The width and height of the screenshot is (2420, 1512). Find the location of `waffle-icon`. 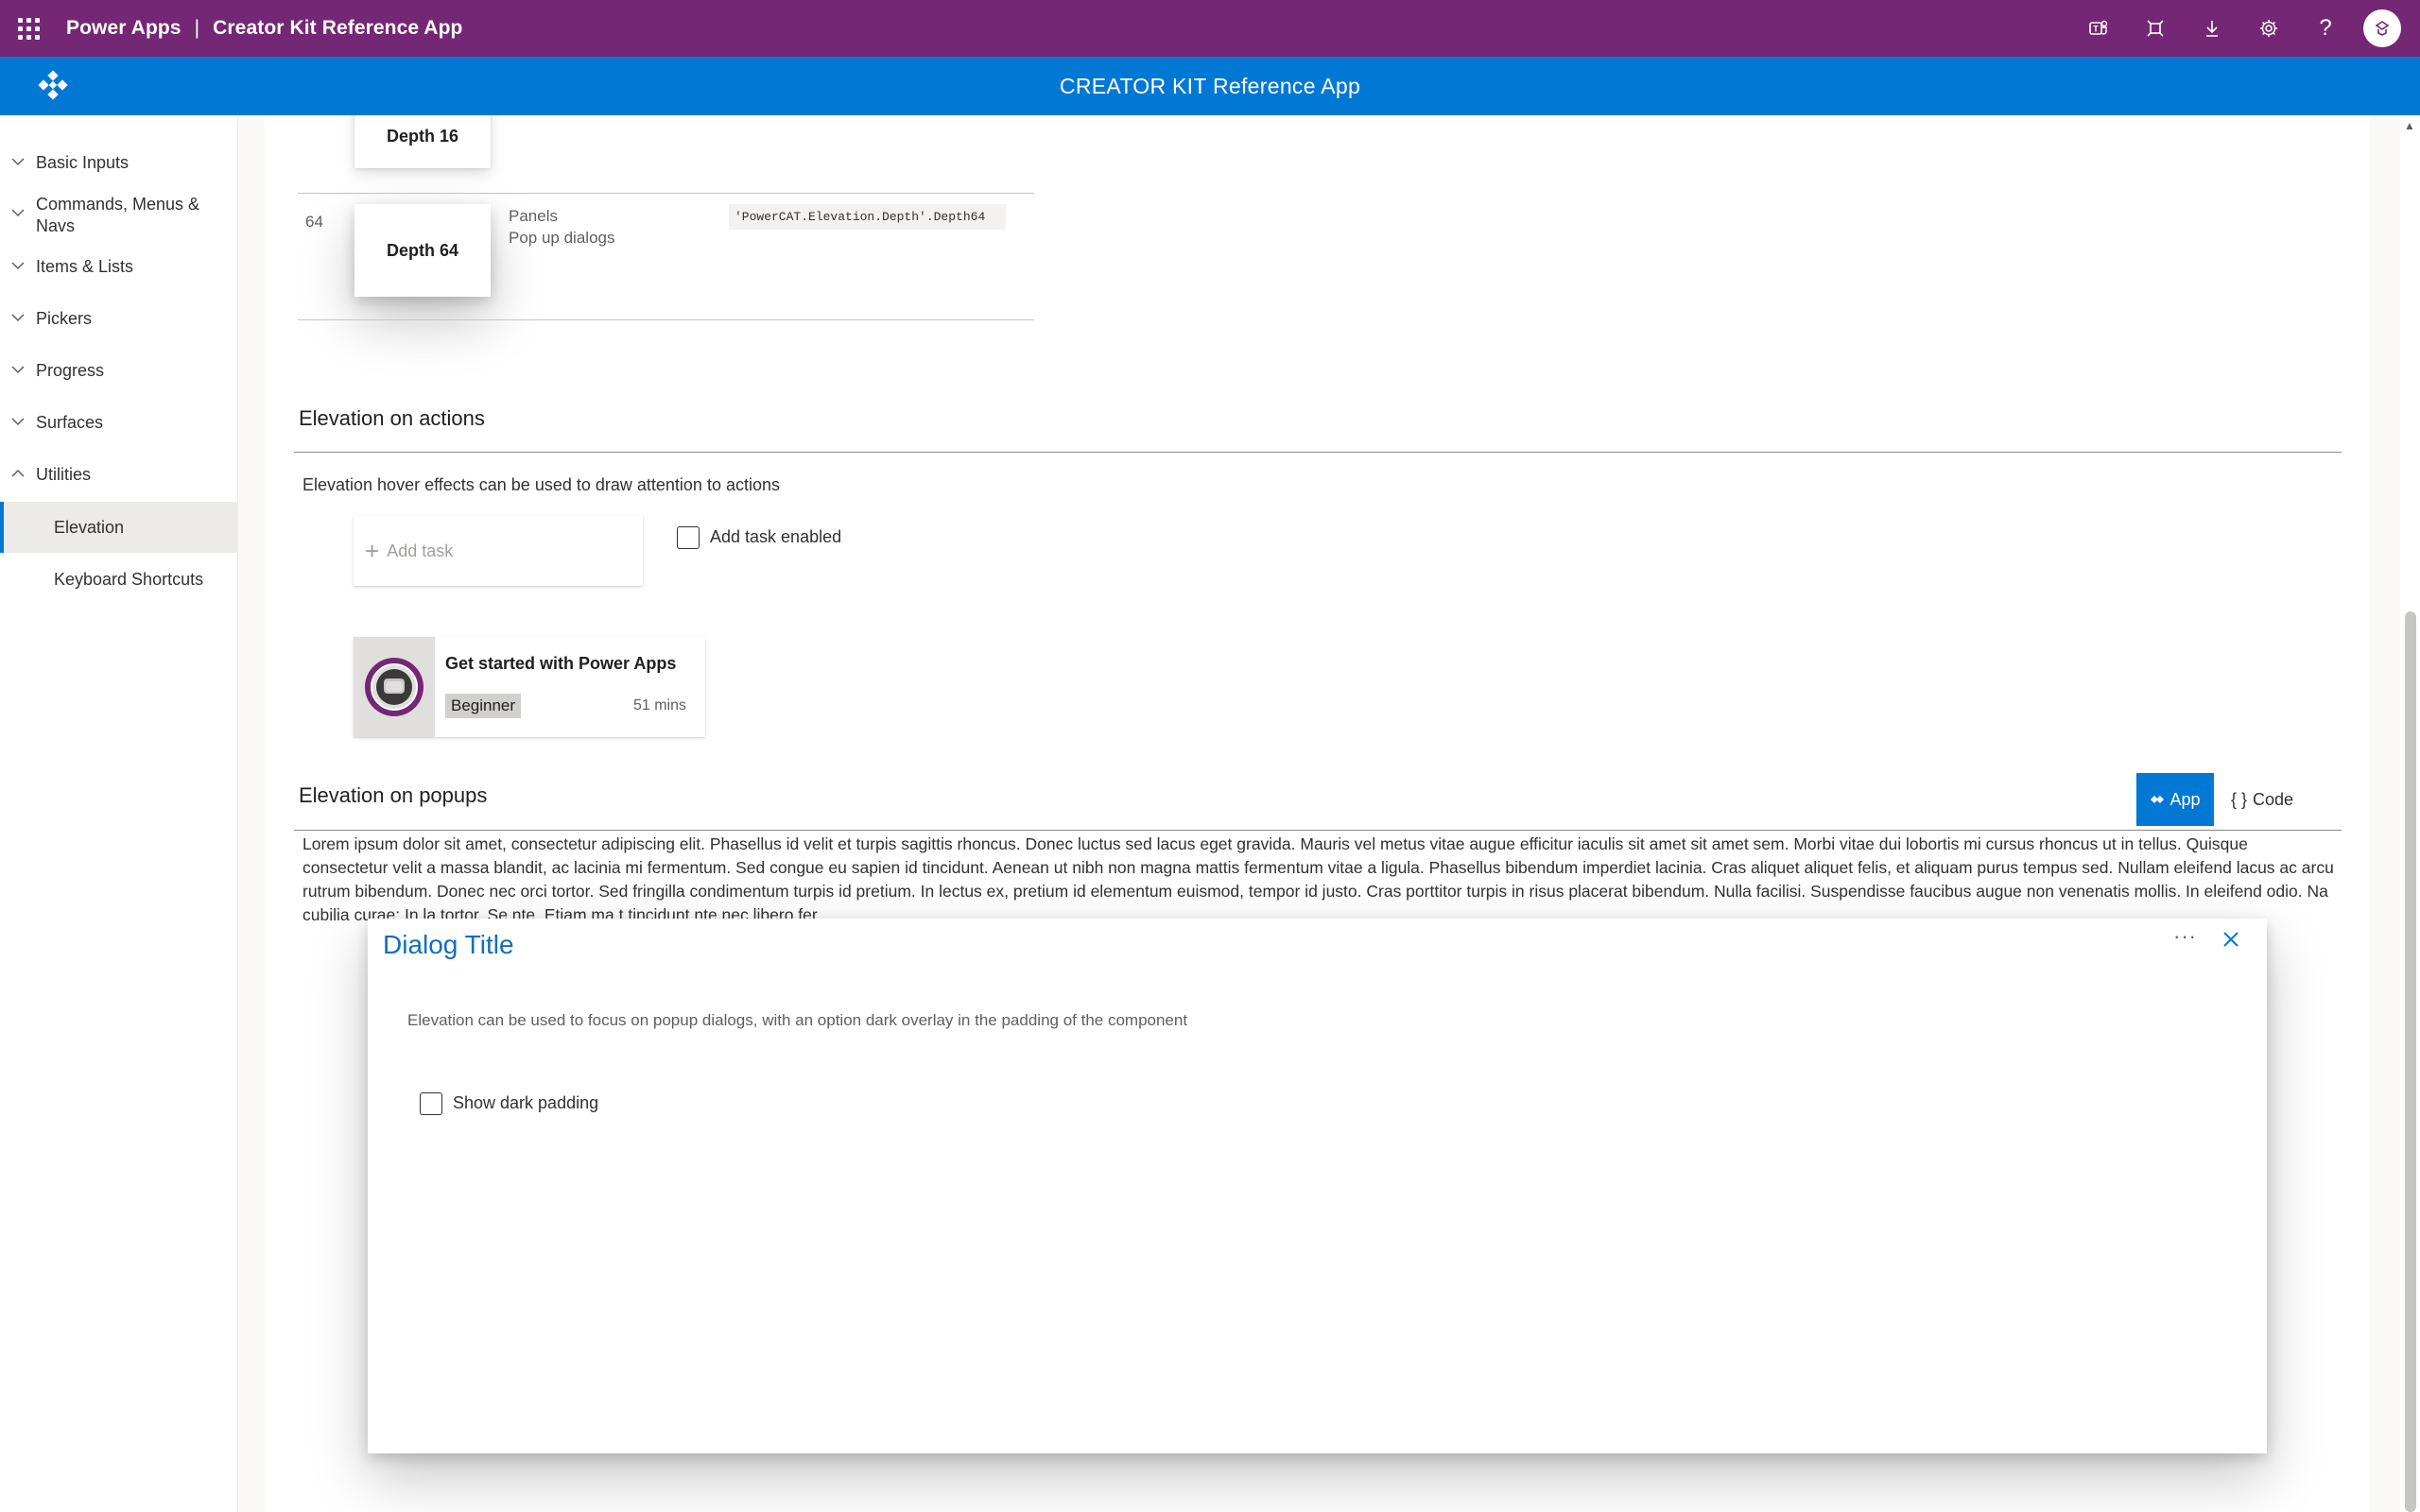

waffle-icon is located at coordinates (28, 28).